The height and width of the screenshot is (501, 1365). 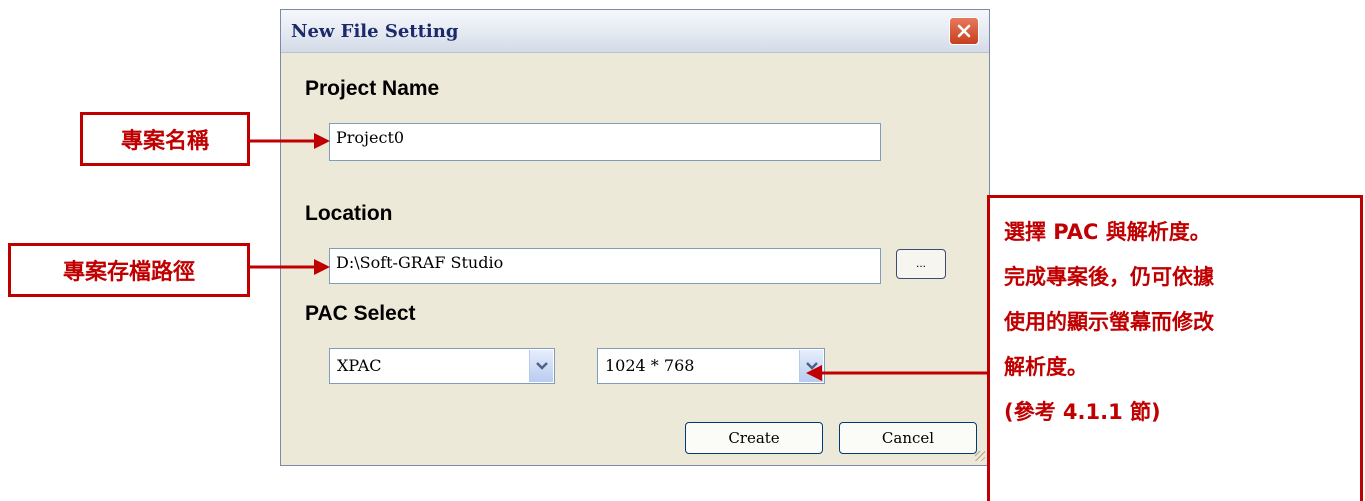 I want to click on pac-type-dropdown-arrow, so click(x=541, y=366).